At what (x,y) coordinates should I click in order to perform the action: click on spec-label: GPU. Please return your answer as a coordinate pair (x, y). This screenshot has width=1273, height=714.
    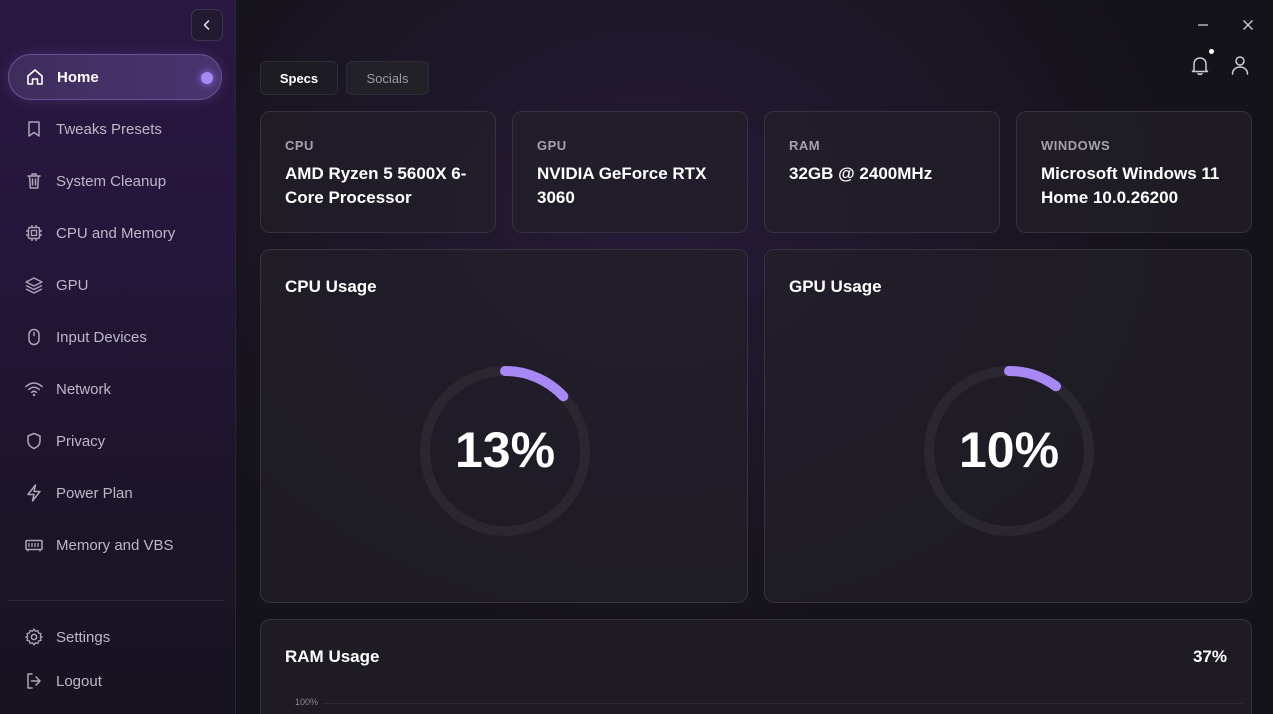
    Looking at the image, I should click on (552, 145).